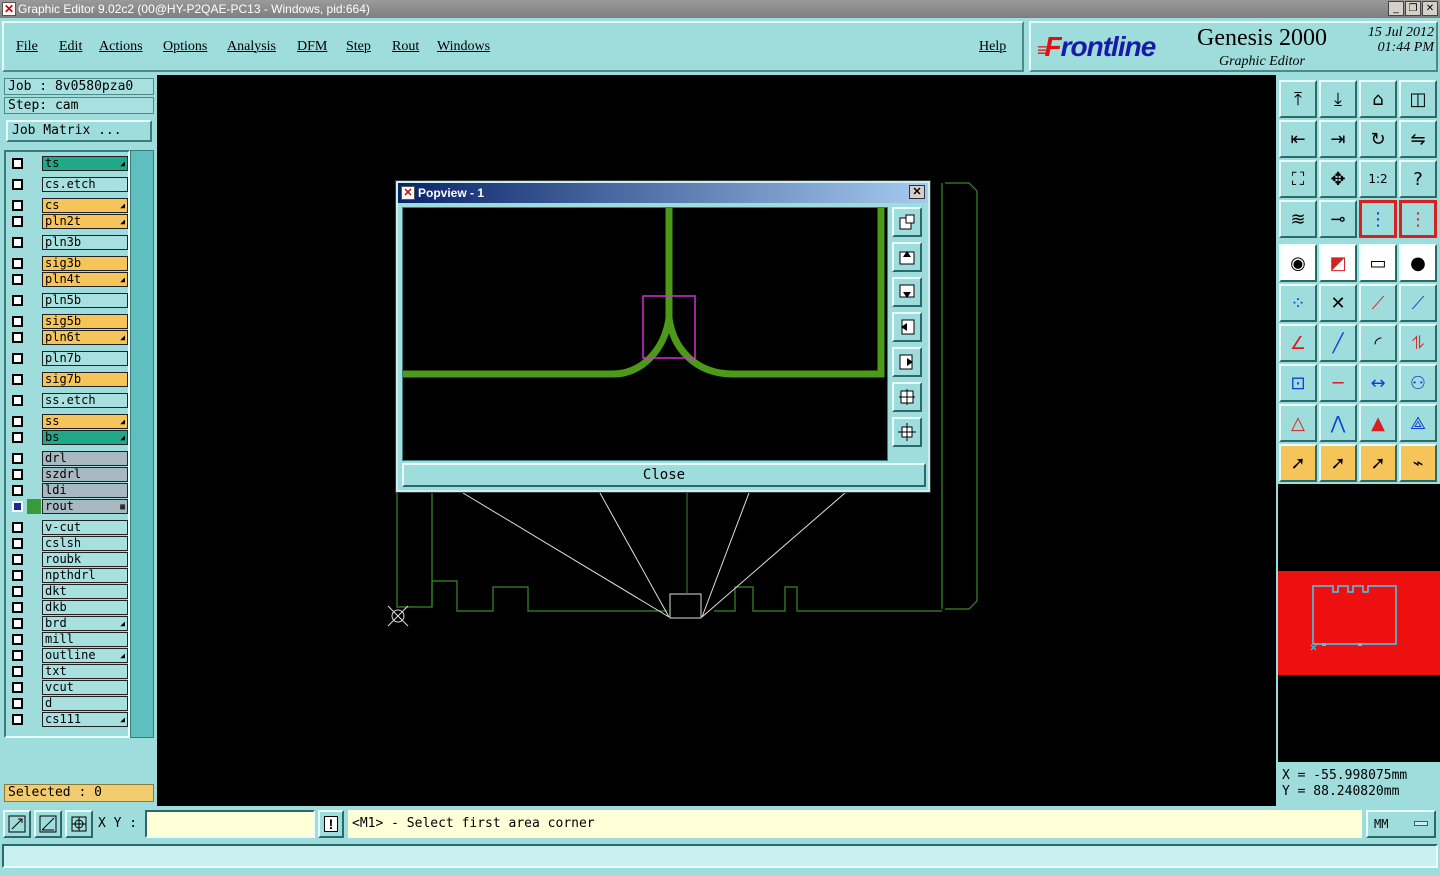 This screenshot has height=876, width=1440. What do you see at coordinates (70, 47) in the screenshot?
I see `menu-edit: Edit` at bounding box center [70, 47].